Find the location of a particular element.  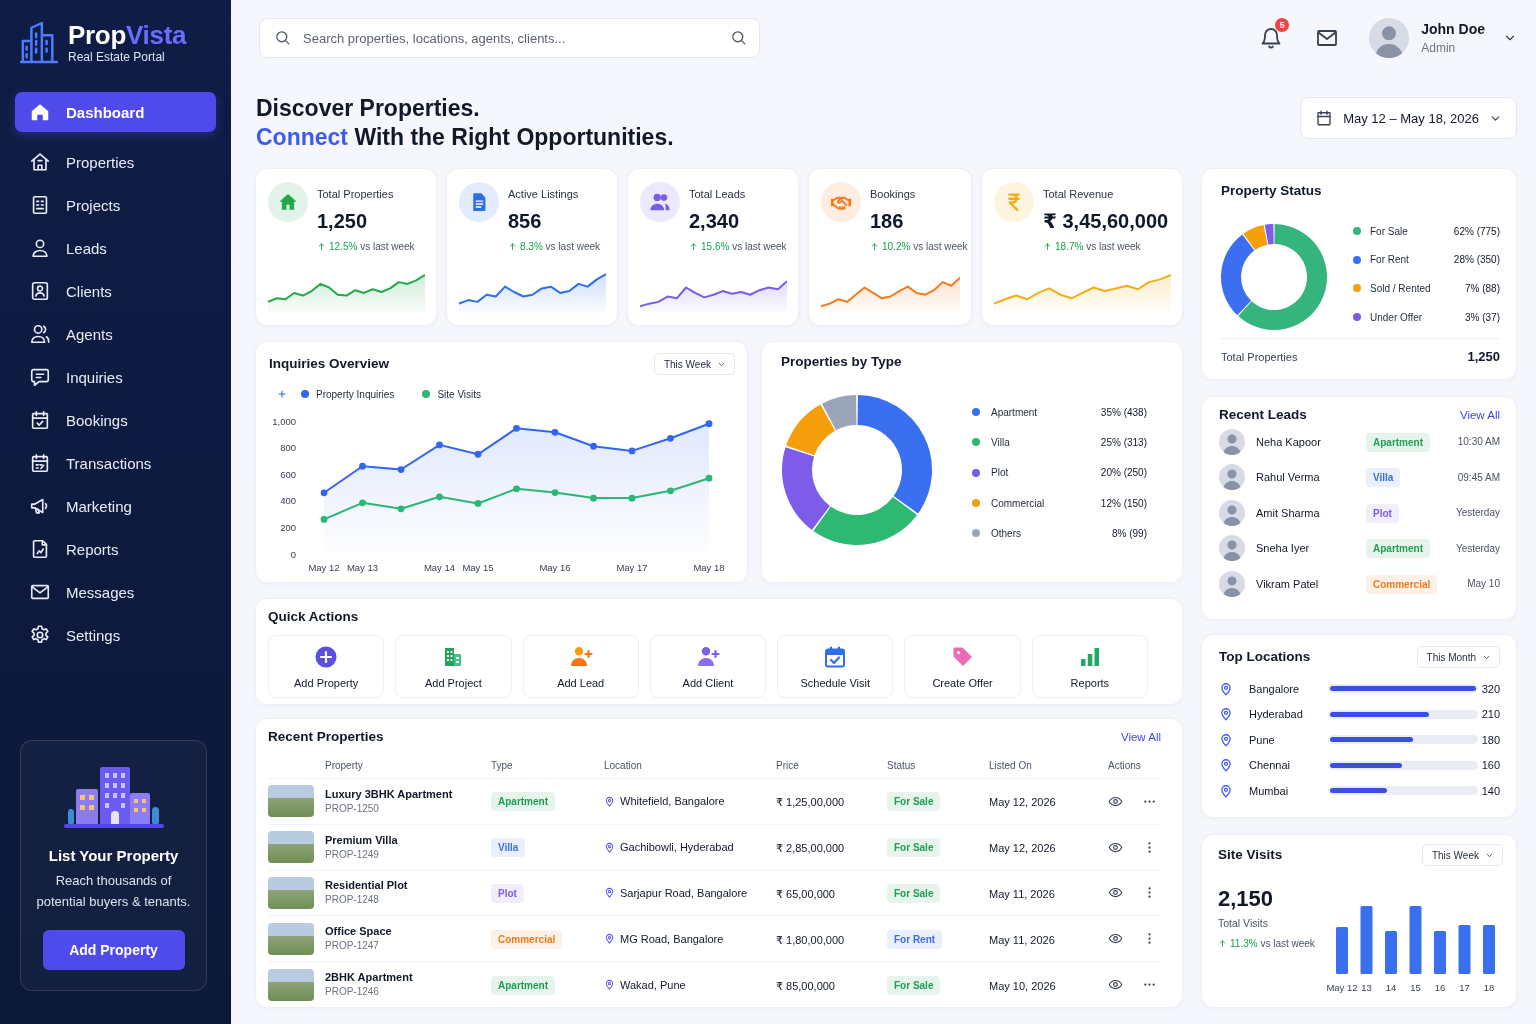

axis-label: May 14 is located at coordinates (439, 567).